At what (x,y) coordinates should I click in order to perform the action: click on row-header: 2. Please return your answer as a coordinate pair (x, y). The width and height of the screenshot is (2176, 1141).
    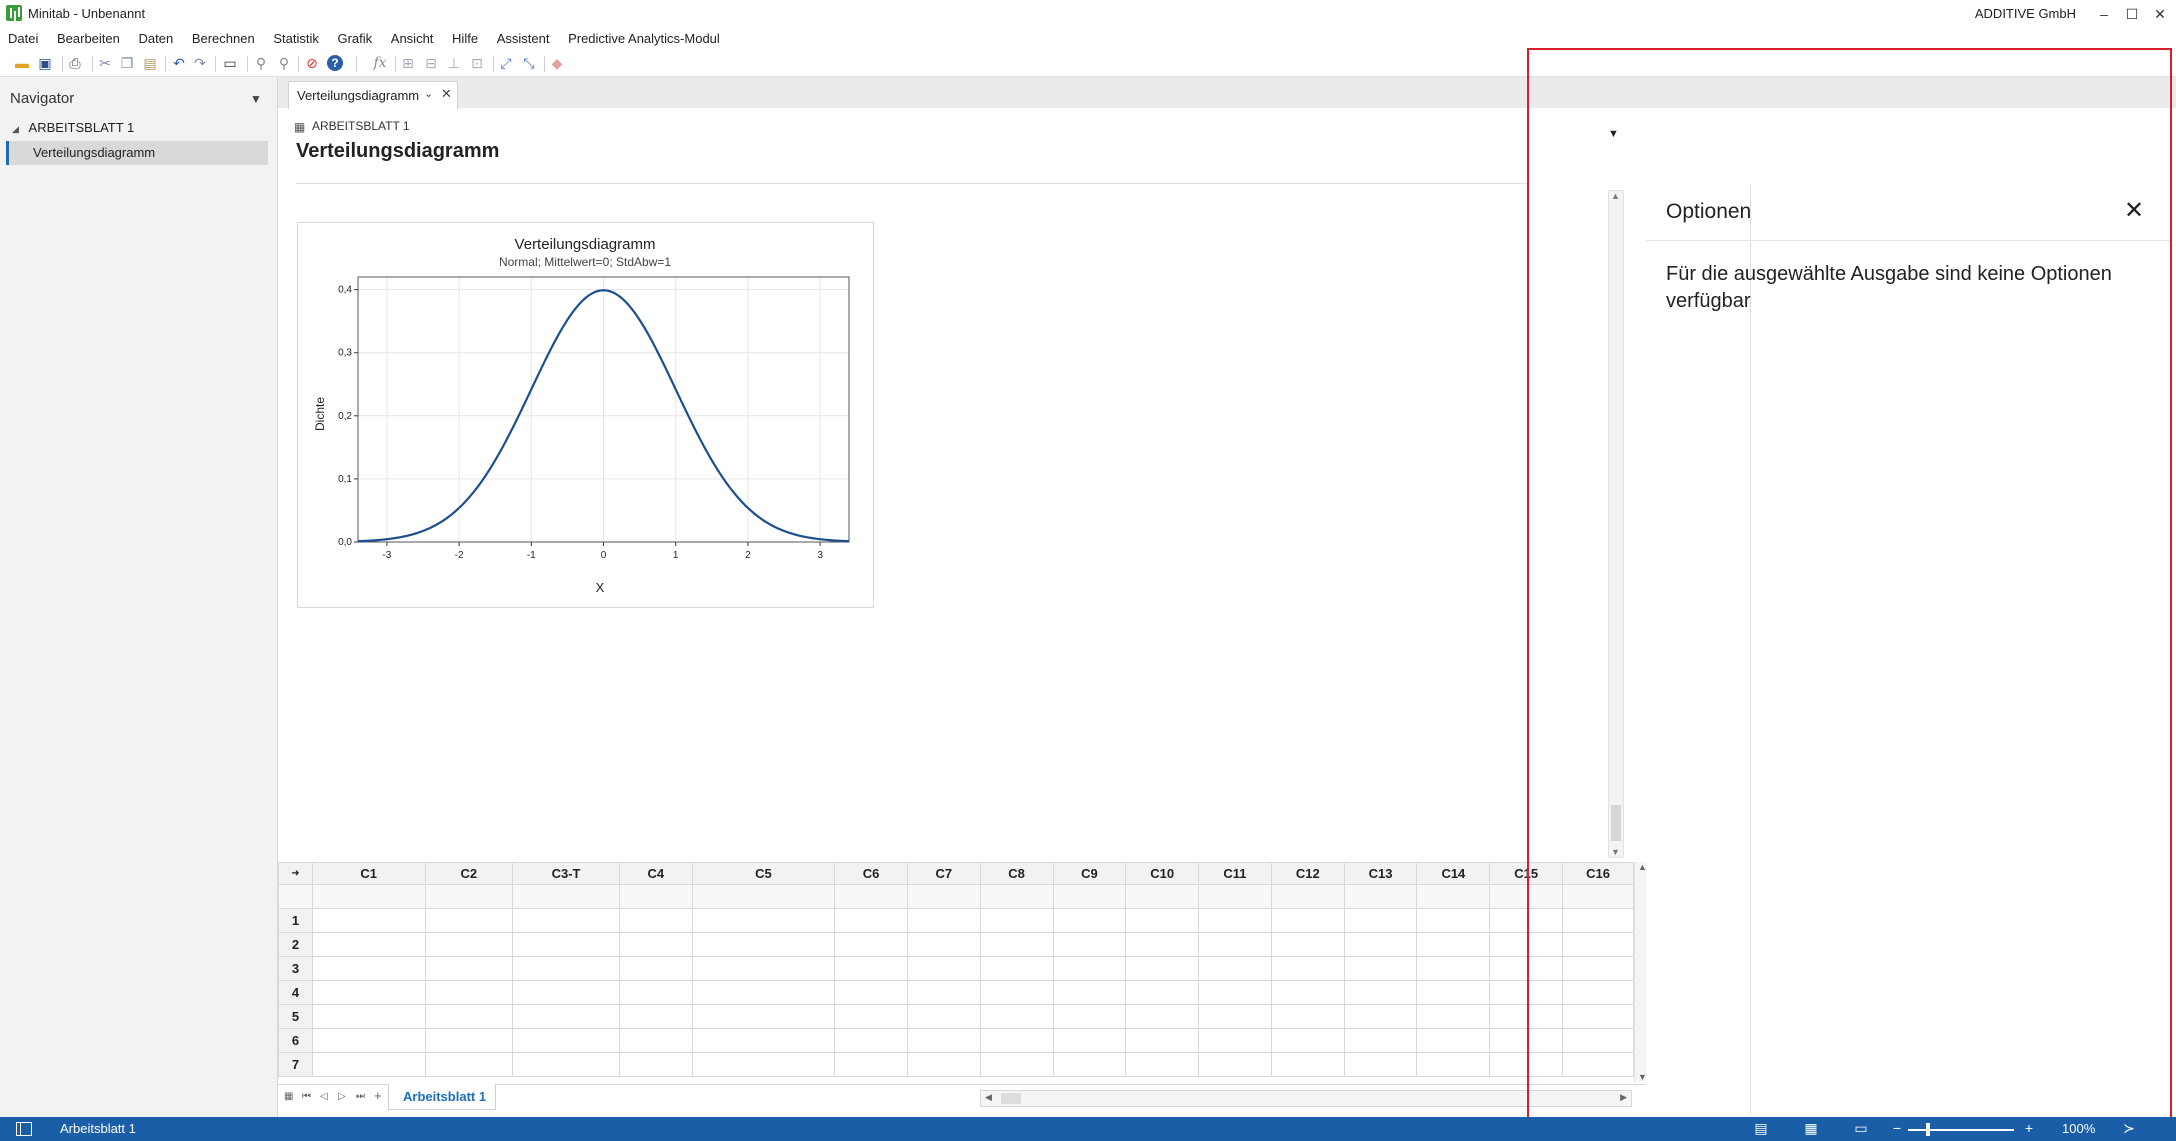
    Looking at the image, I should click on (295, 944).